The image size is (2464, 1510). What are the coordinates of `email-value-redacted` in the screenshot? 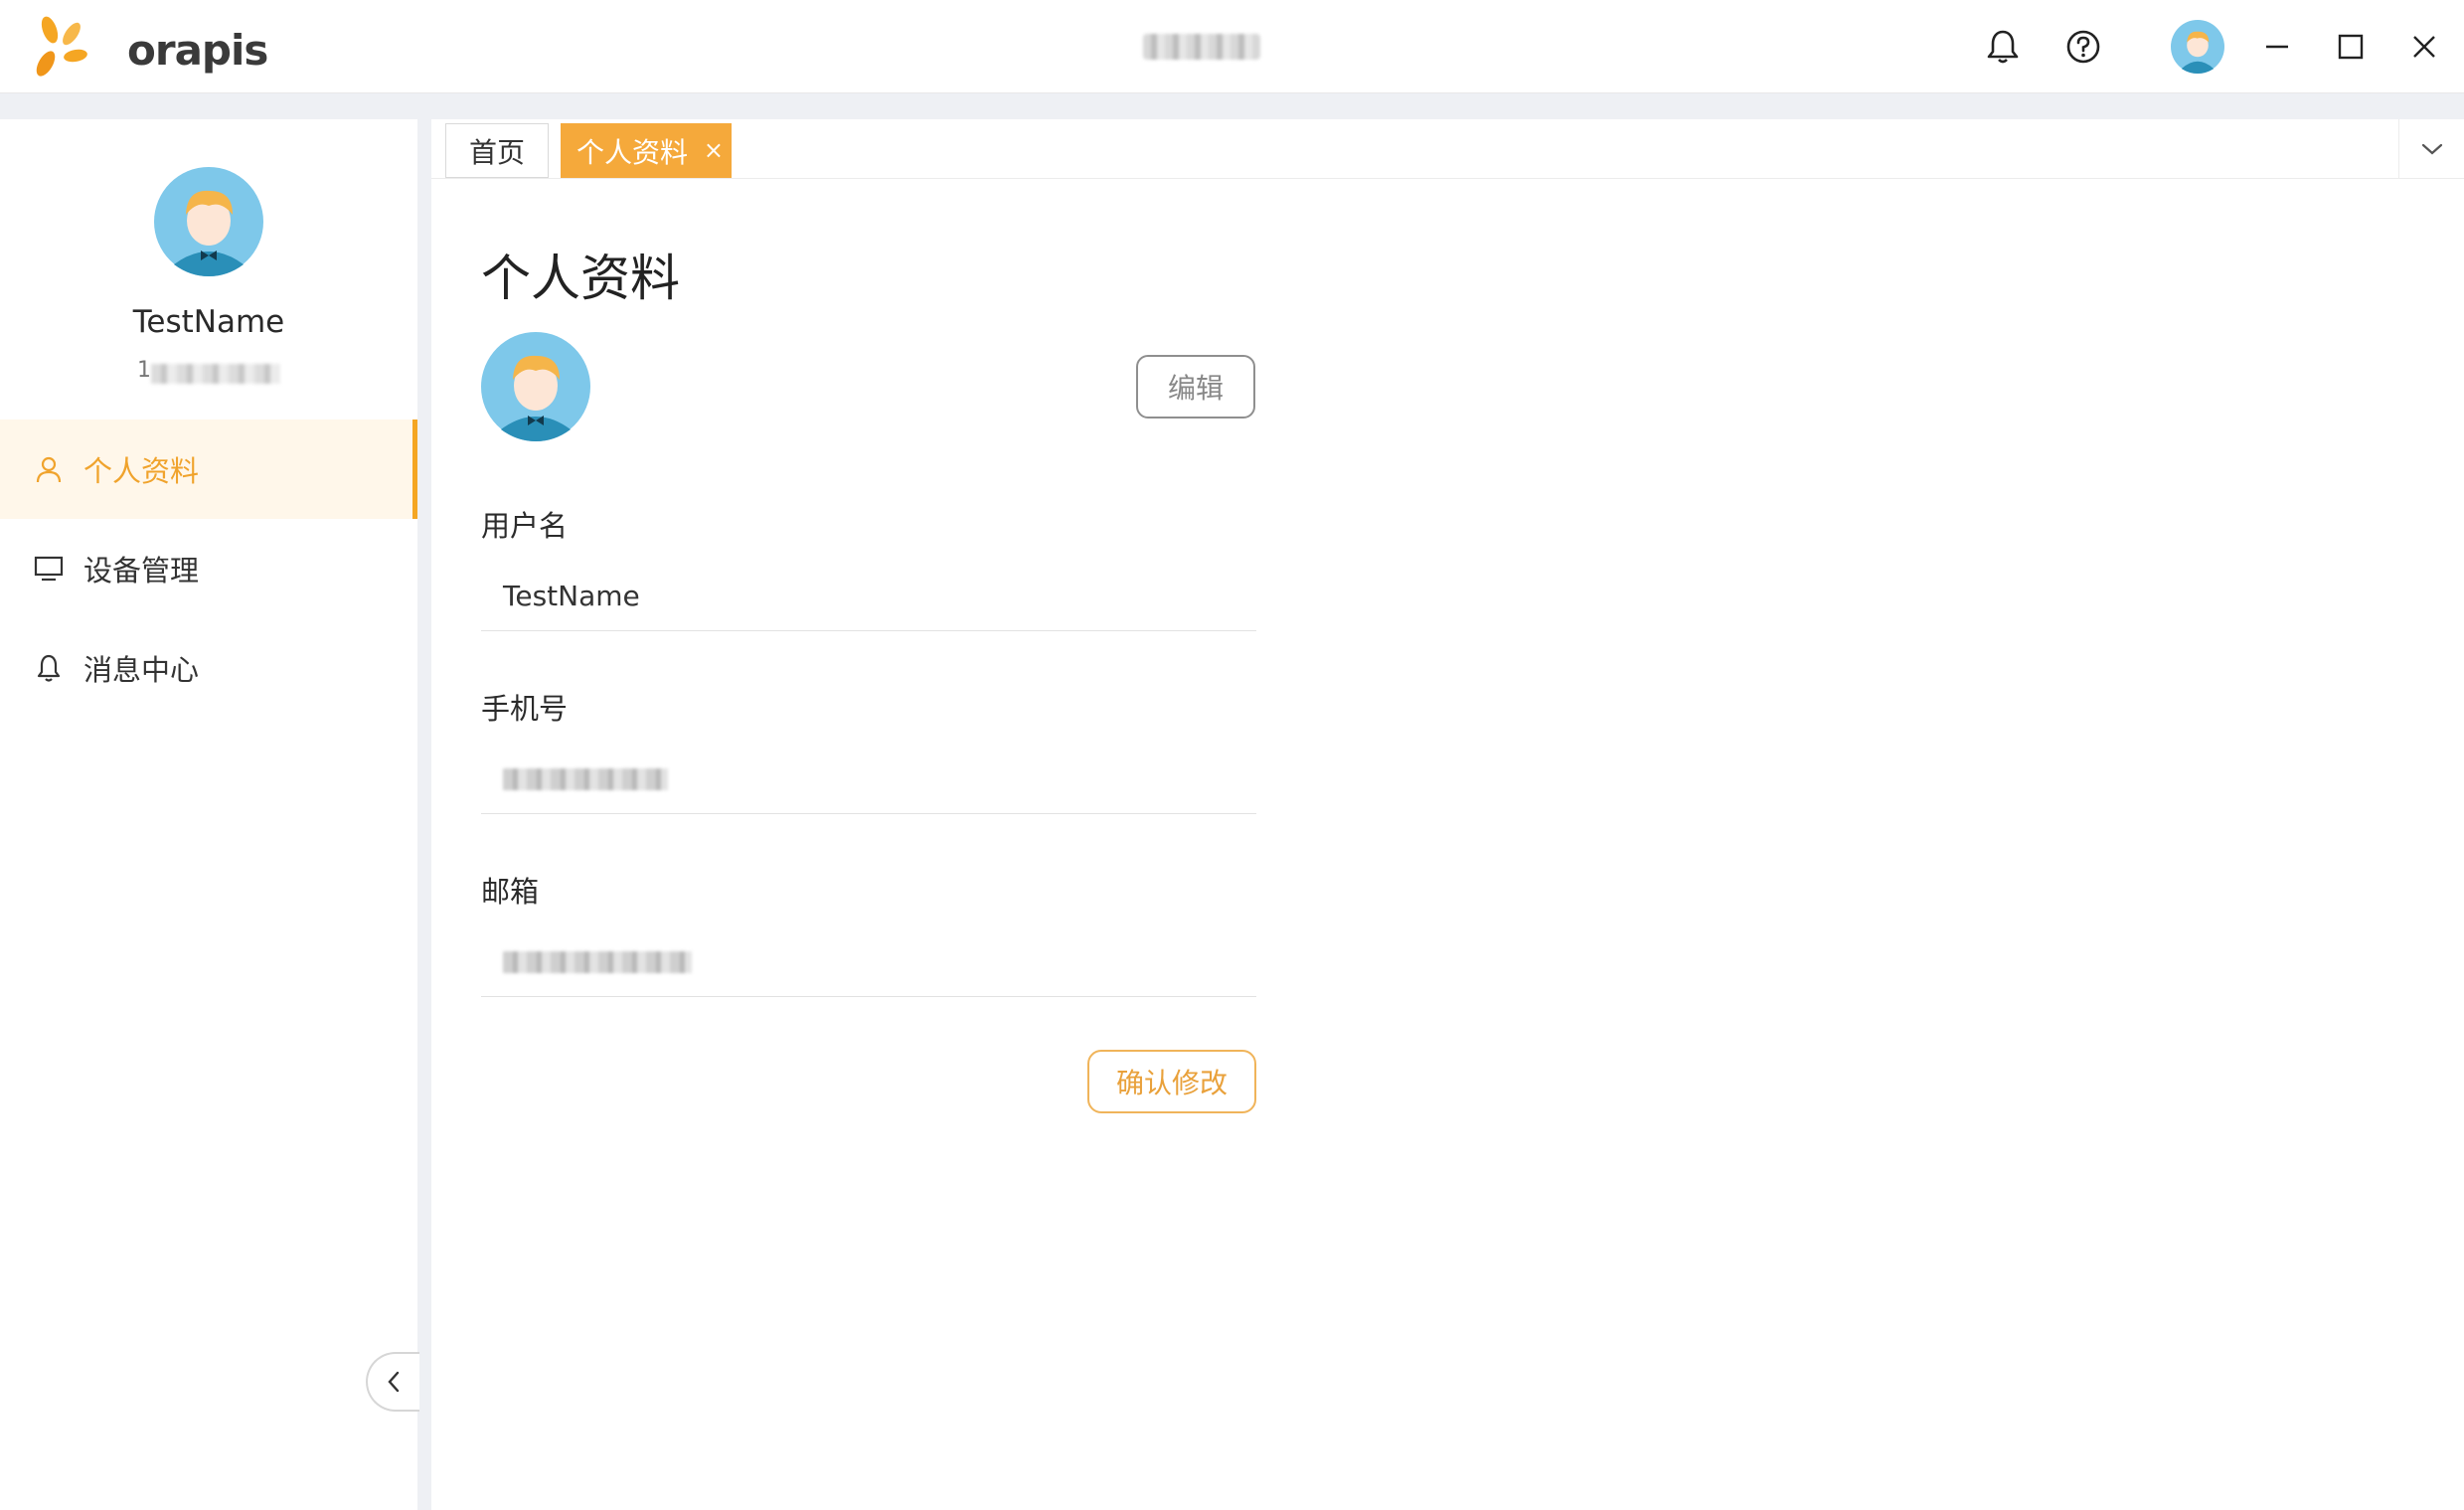 It's located at (598, 961).